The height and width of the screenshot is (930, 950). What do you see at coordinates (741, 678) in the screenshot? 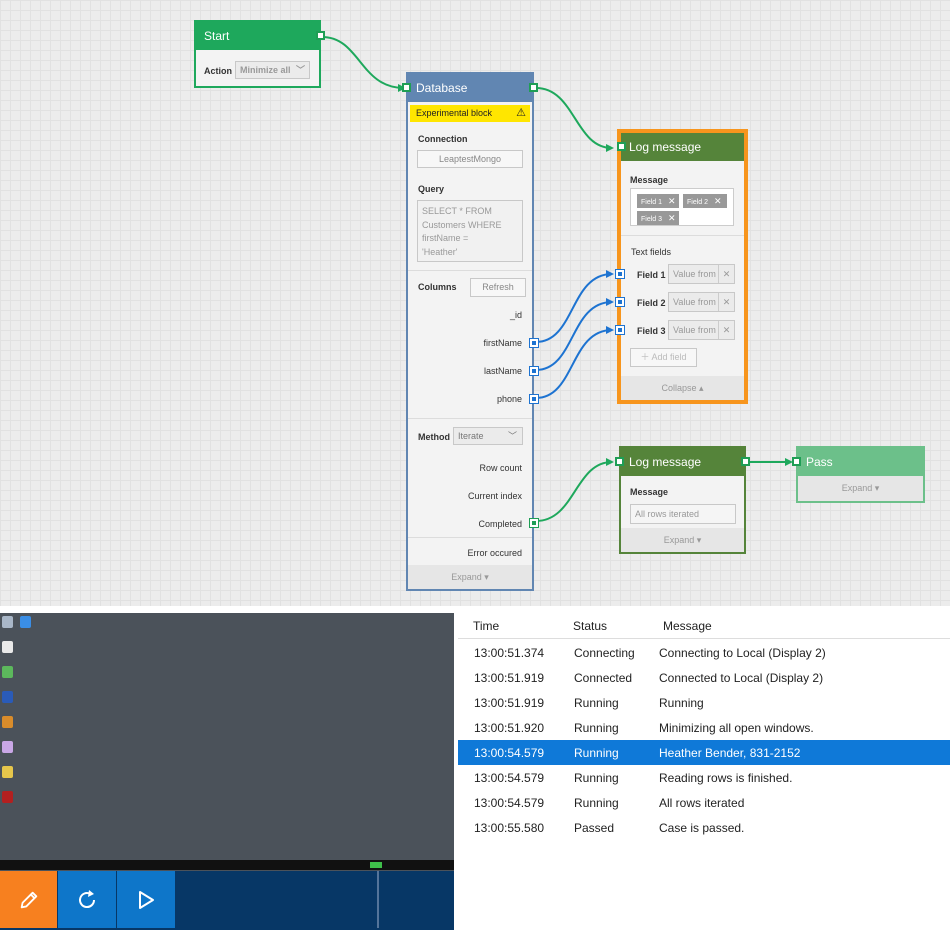
I see `cell-message: Connected to Local (Display 2)` at bounding box center [741, 678].